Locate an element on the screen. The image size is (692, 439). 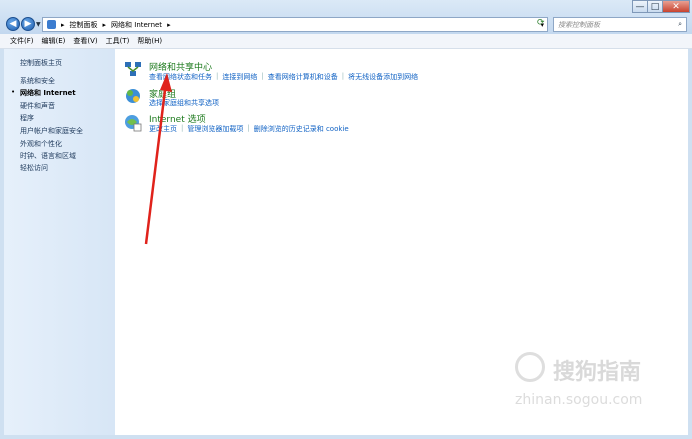
menu-view: 查看(V) is located at coordinates (85, 41).